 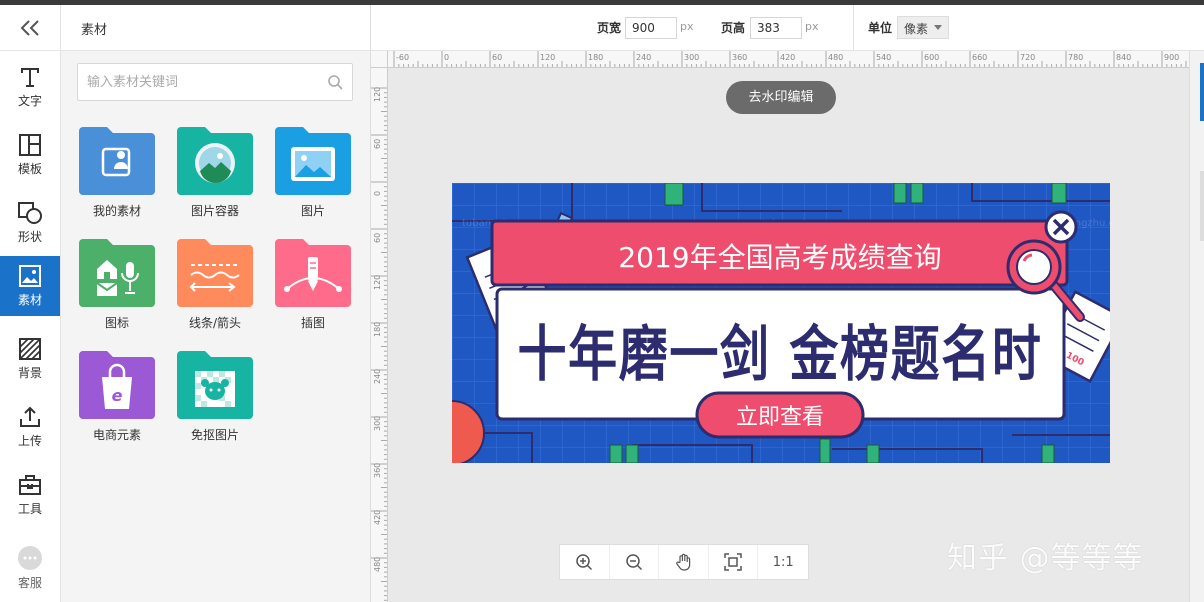 I want to click on site-watermark: 知乎 @等等等, so click(x=1045, y=558).